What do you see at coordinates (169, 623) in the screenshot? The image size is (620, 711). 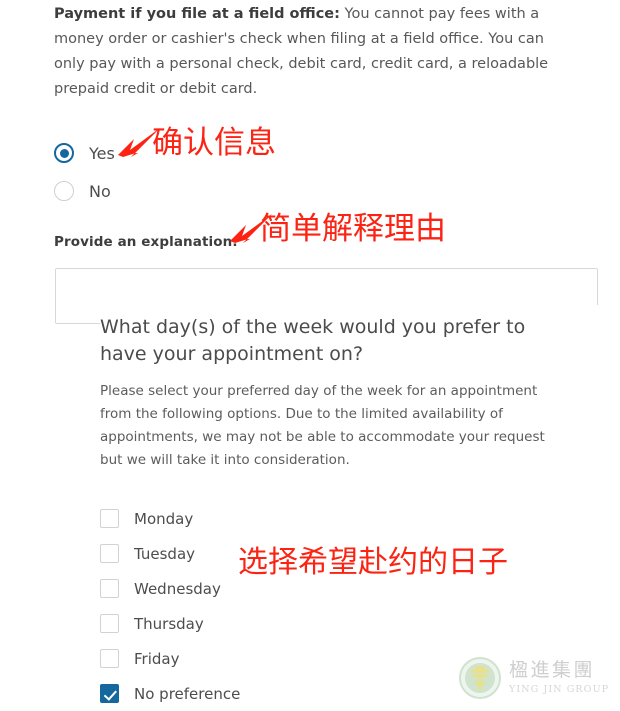 I see `checkbox-option-thursday-label: Thursday` at bounding box center [169, 623].